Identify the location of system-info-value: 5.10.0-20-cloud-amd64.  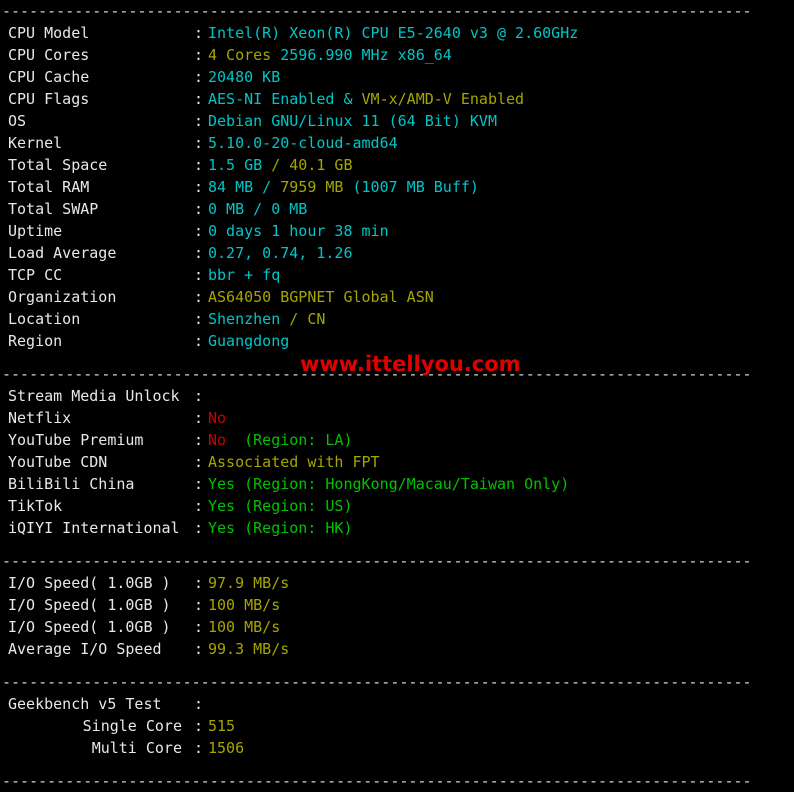
(303, 143).